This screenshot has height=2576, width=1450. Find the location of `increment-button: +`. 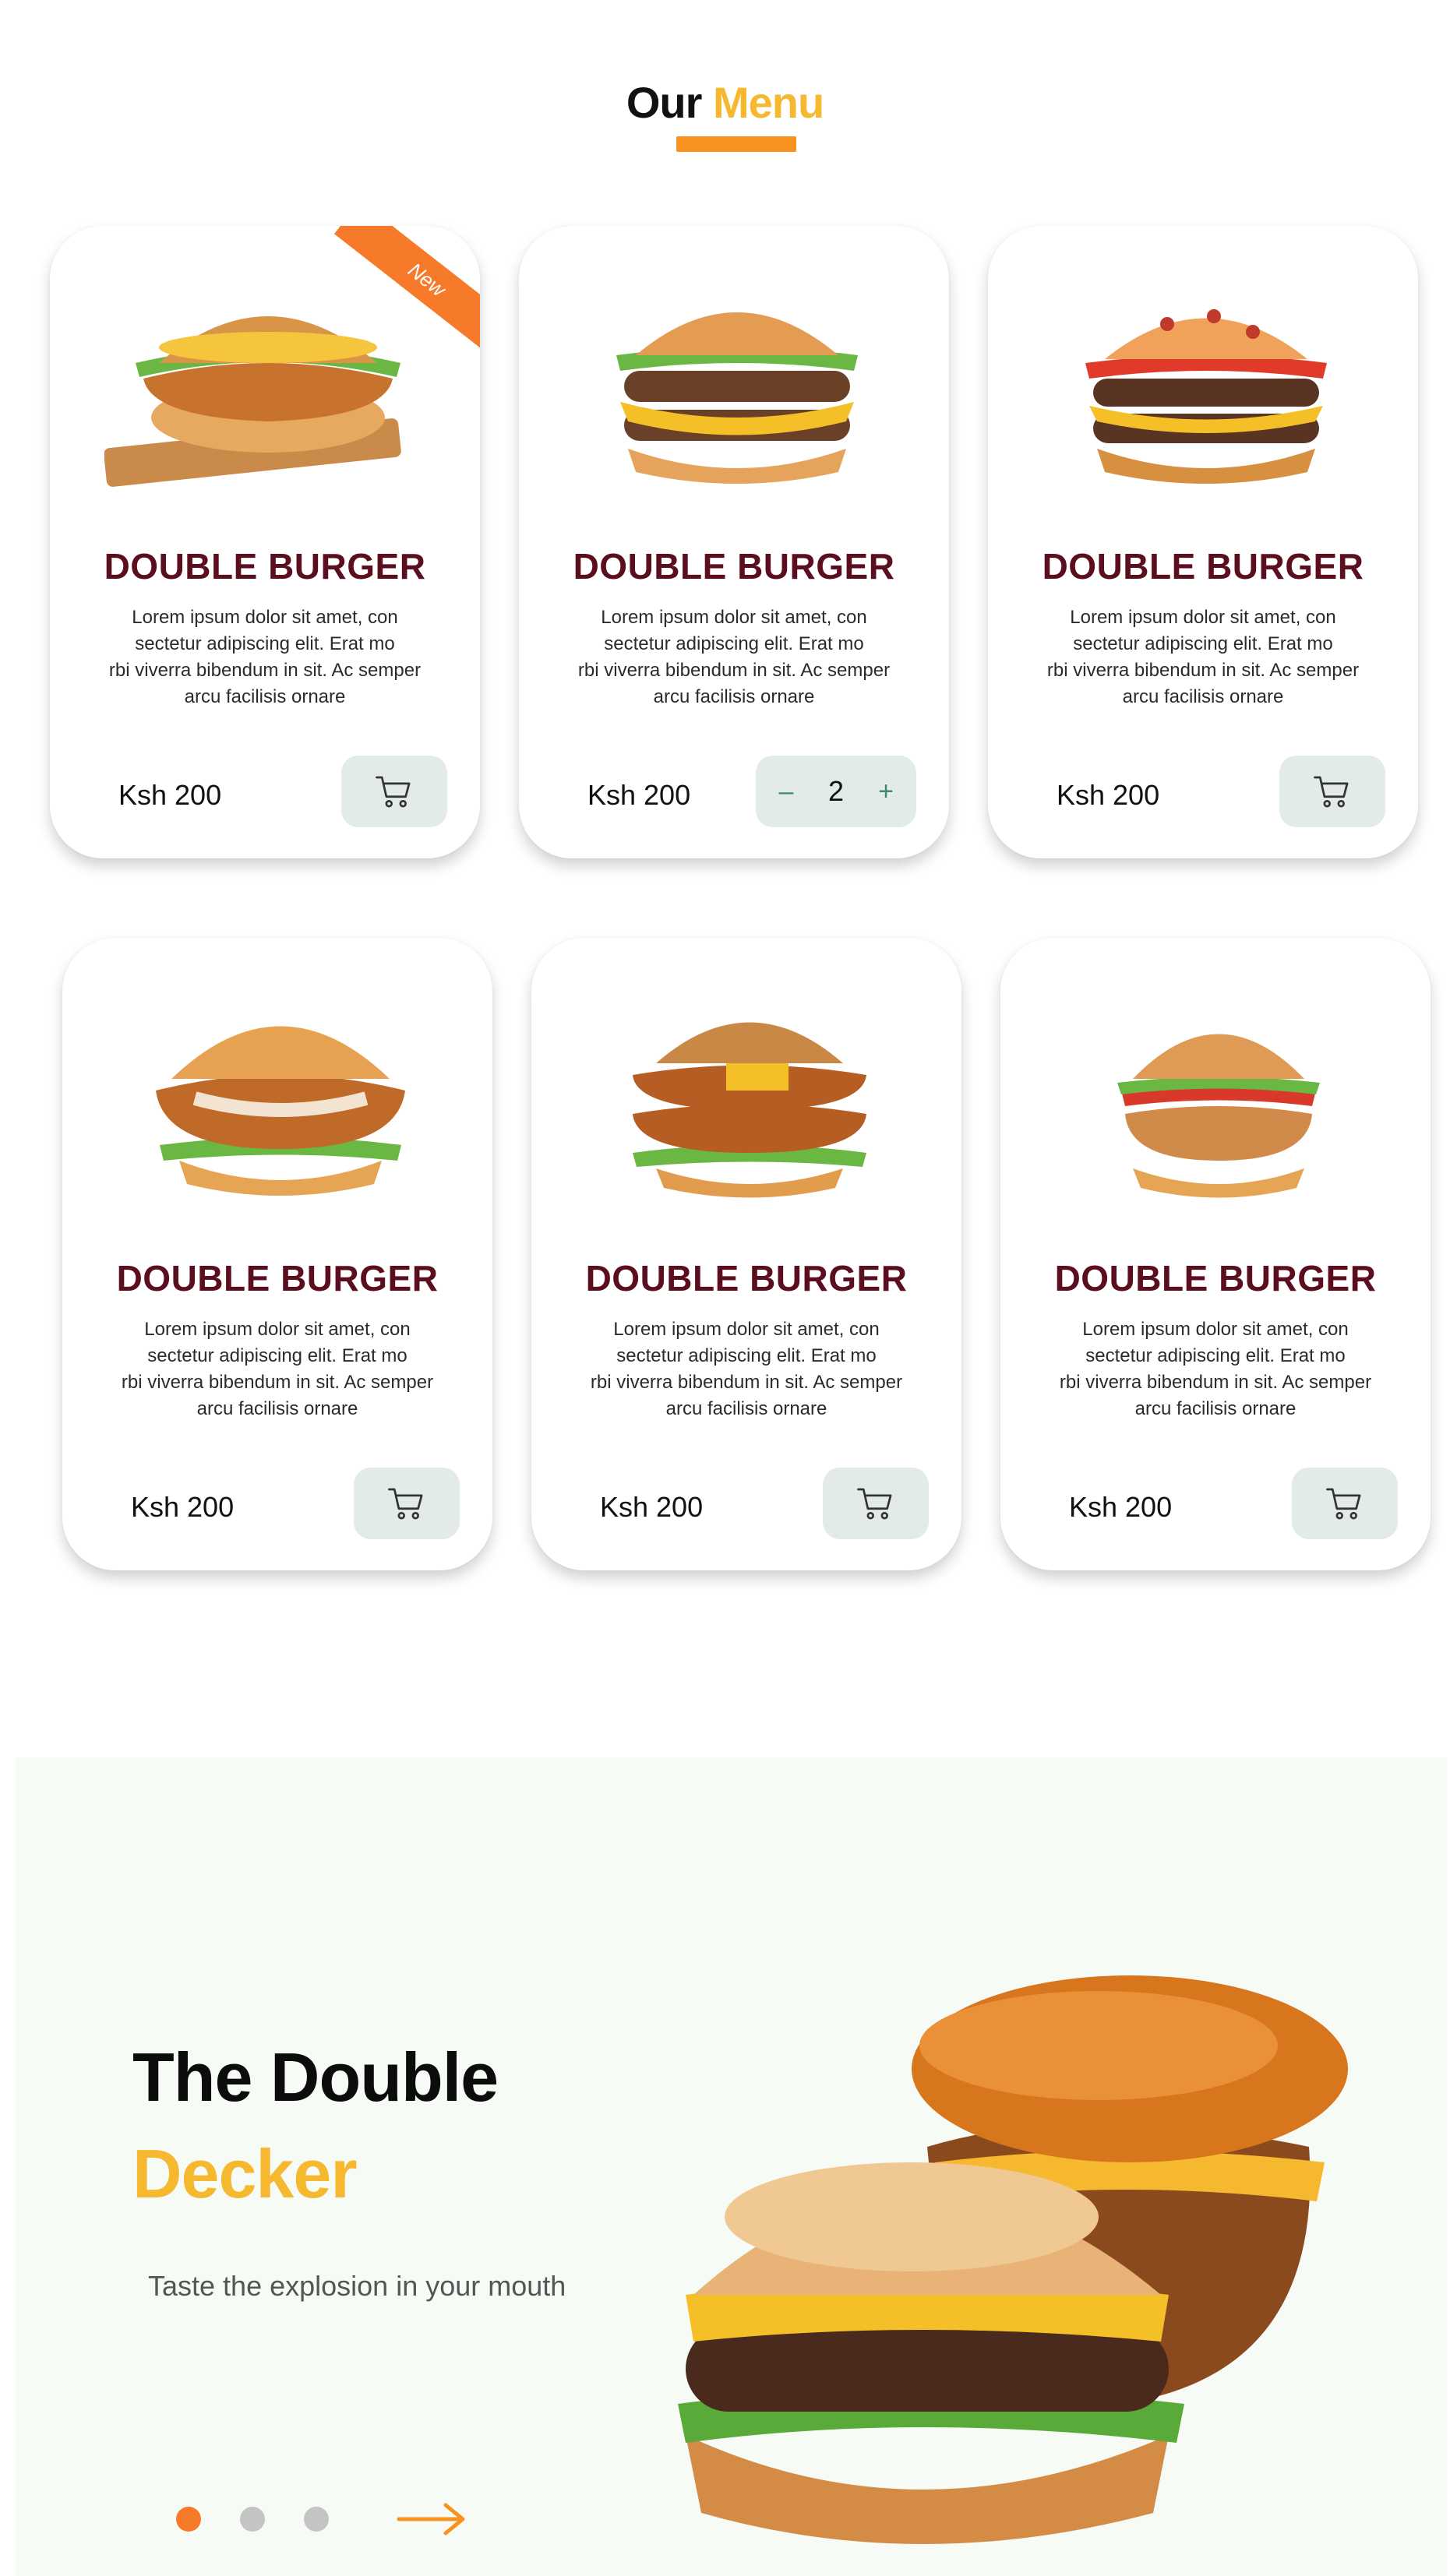

increment-button: + is located at coordinates (886, 792).